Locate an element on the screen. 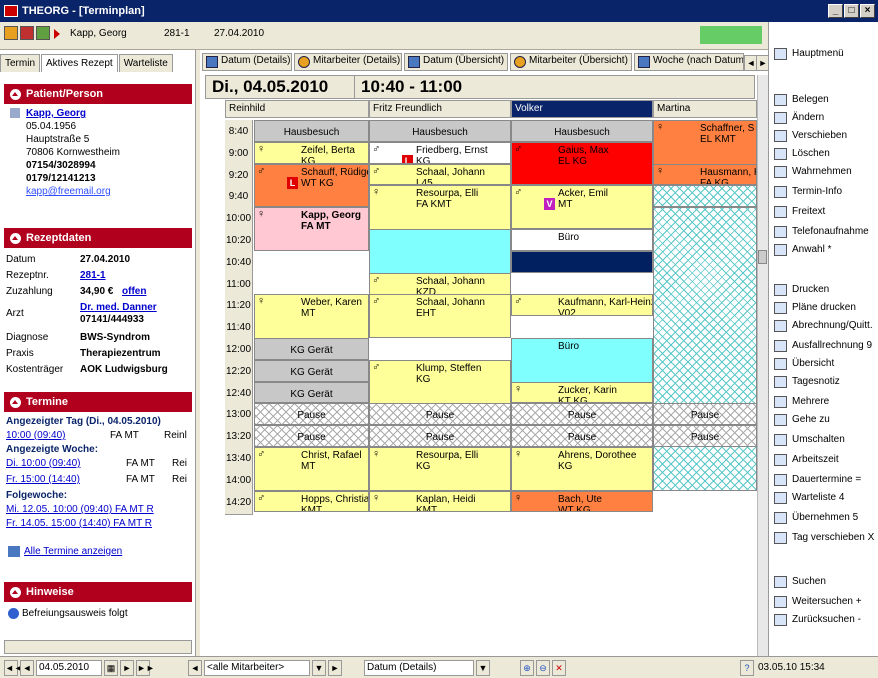 This screenshot has width=878, height=678. termin-link: Di. 10:00 (09:40) is located at coordinates (43, 463).